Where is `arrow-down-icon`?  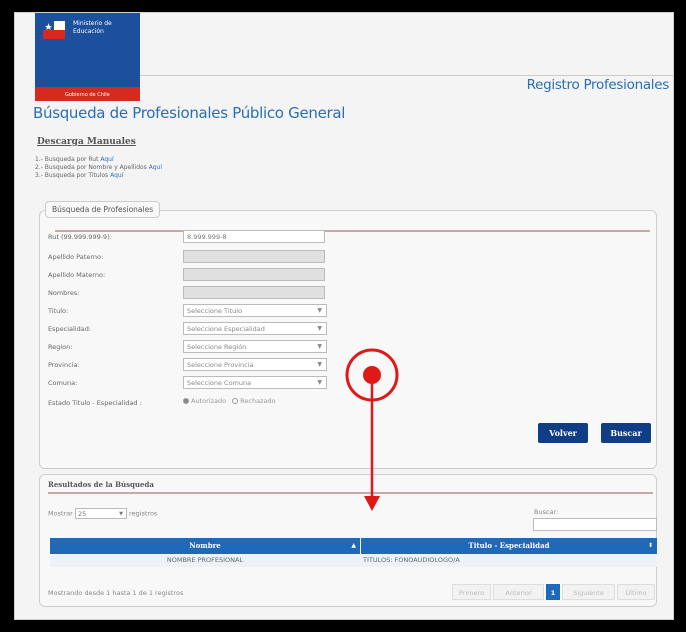 arrow-down-icon is located at coordinates (372, 447).